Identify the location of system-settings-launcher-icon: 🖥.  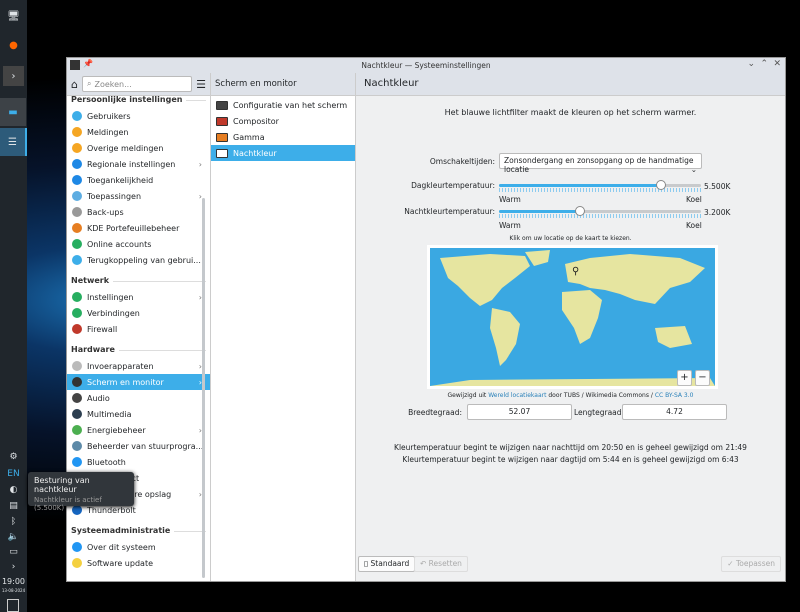
(13, 16).